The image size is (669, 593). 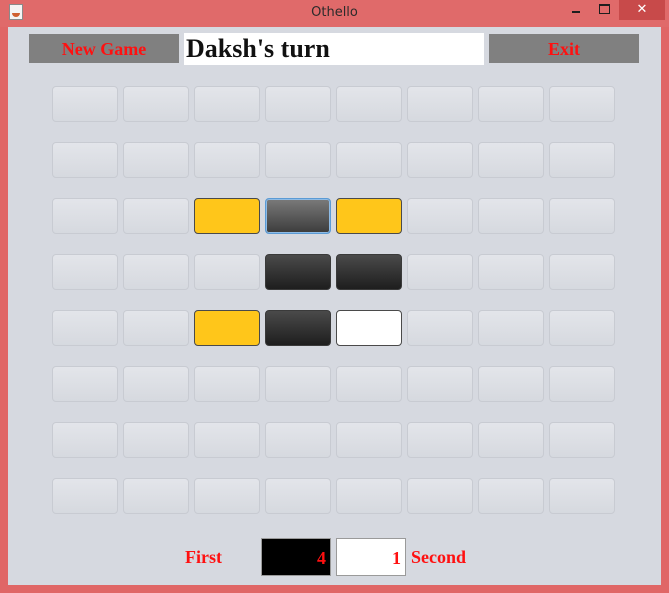 What do you see at coordinates (564, 48) in the screenshot?
I see `exit-button: Exit` at bounding box center [564, 48].